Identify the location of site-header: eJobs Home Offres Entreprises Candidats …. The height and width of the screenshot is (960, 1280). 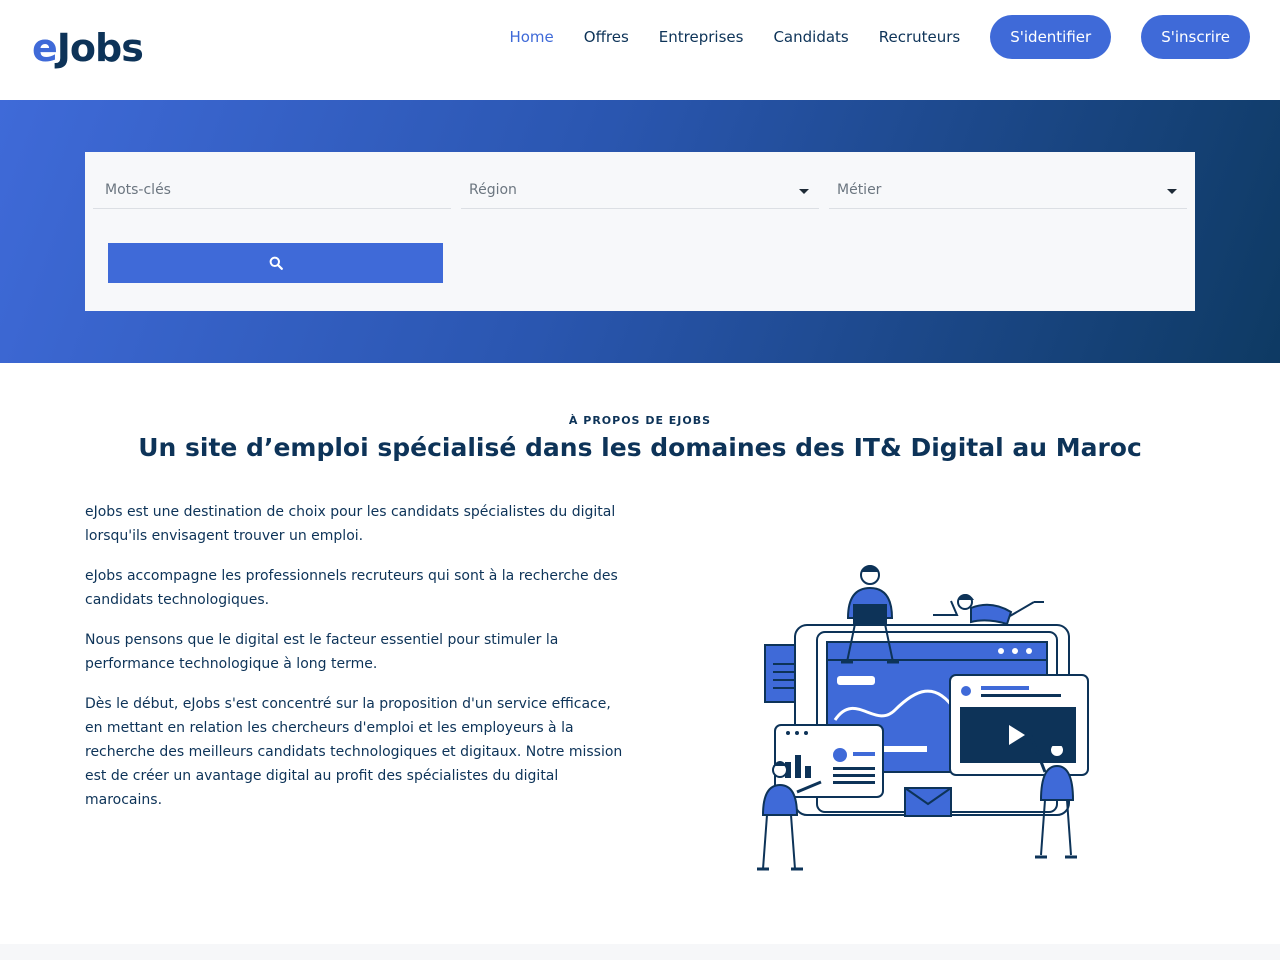
(640, 50).